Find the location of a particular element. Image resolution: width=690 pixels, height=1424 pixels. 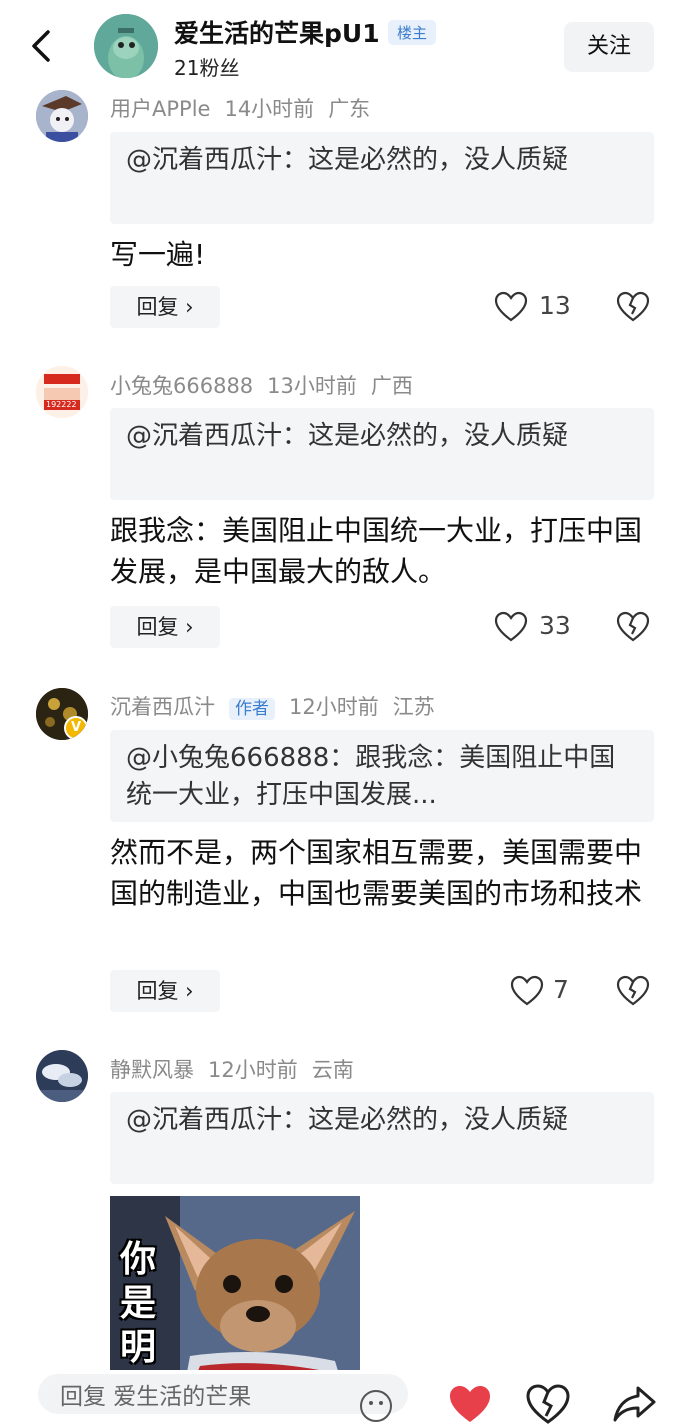

avatar-number: 192222 is located at coordinates (61, 404).